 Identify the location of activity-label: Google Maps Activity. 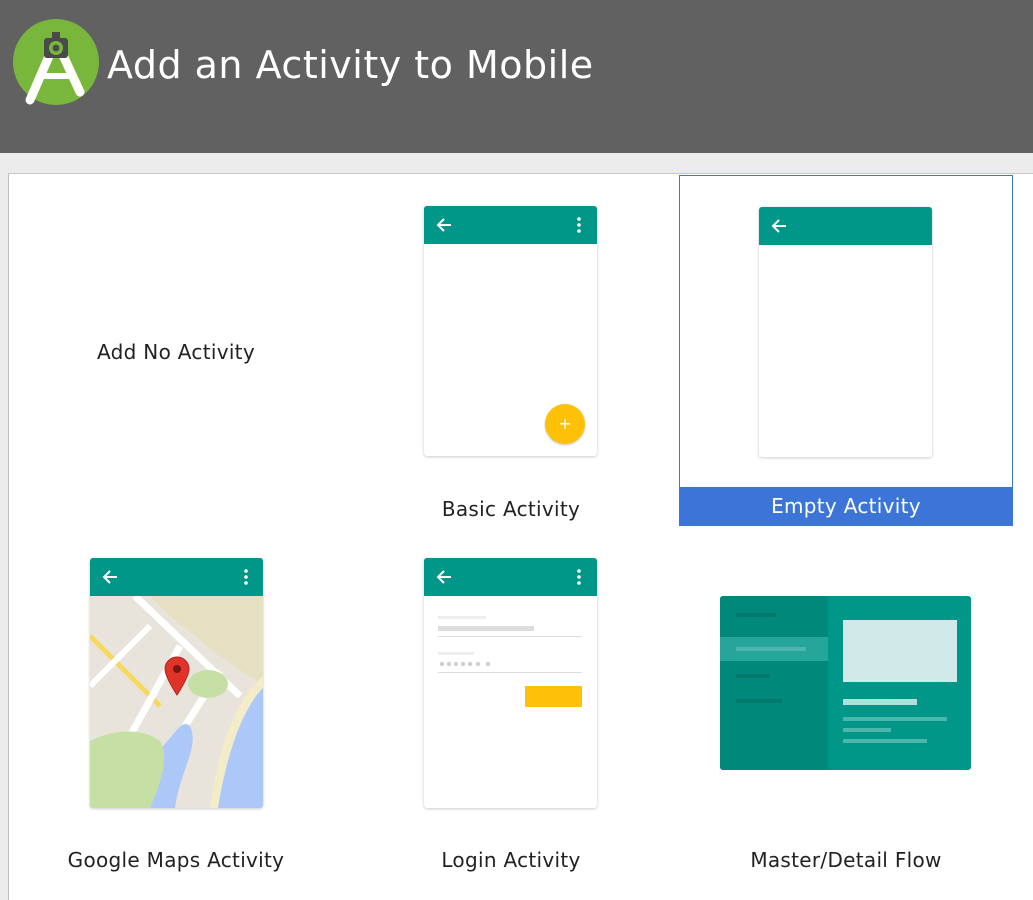
(176, 860).